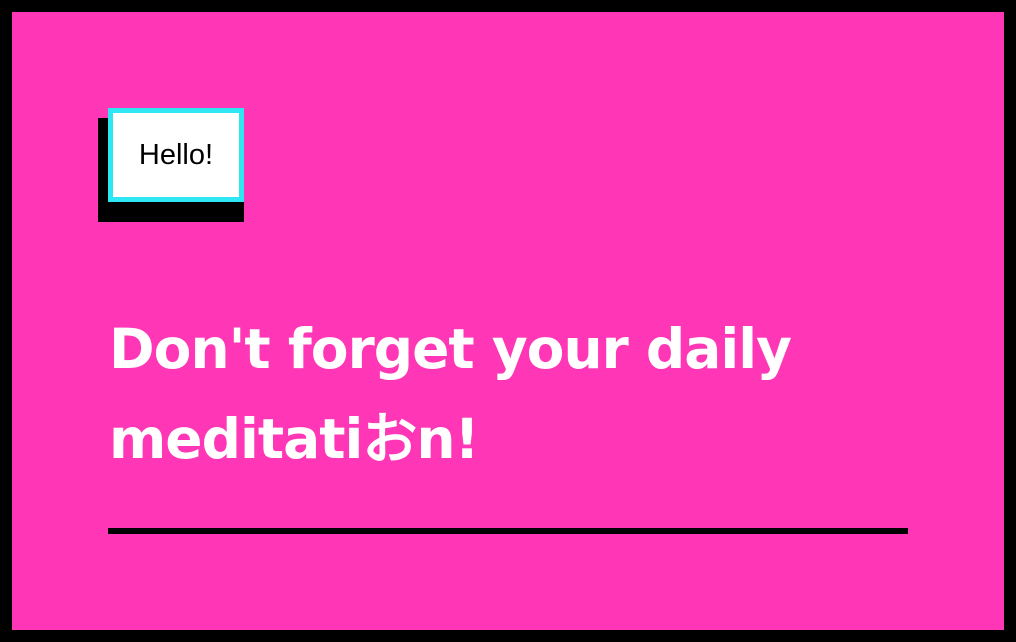 The width and height of the screenshot is (1016, 642). Describe the element at coordinates (508, 531) in the screenshot. I see `divider` at that location.